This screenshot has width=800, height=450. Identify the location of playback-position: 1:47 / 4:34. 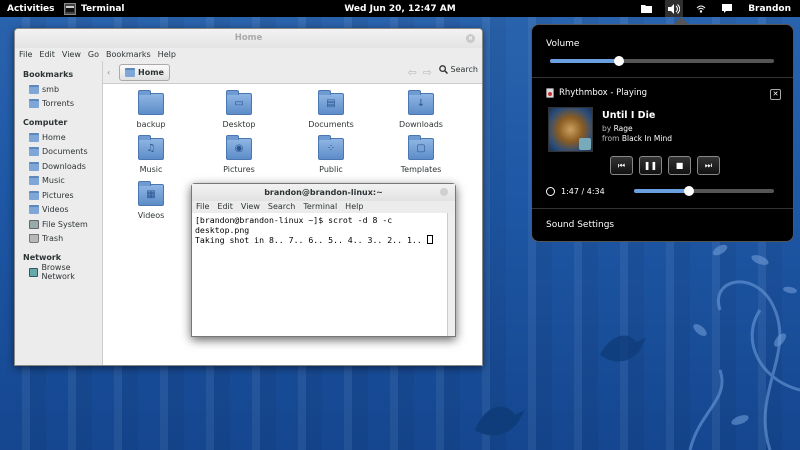
(583, 191).